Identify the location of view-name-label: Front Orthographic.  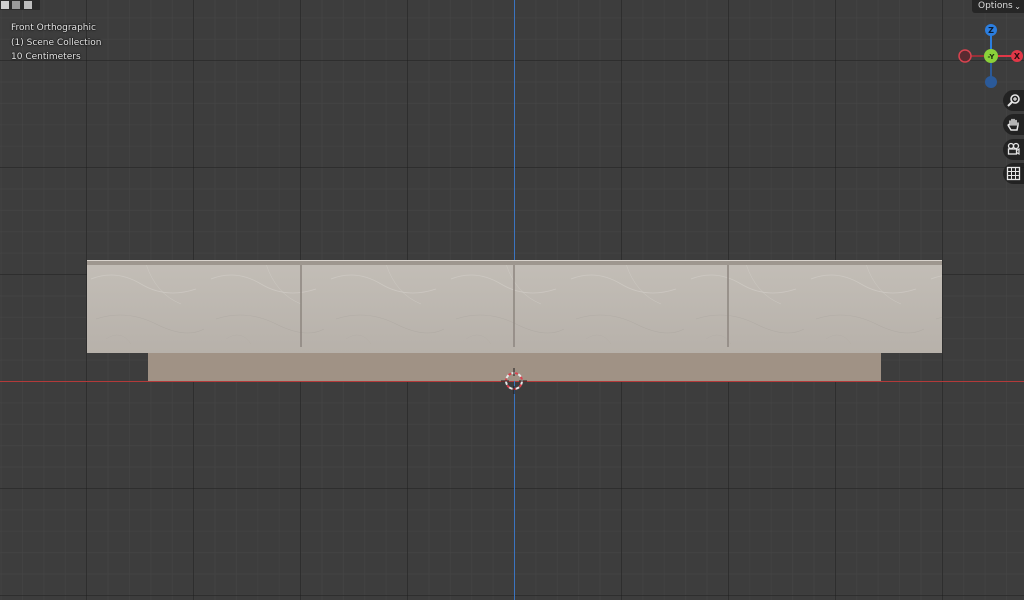
(53, 28).